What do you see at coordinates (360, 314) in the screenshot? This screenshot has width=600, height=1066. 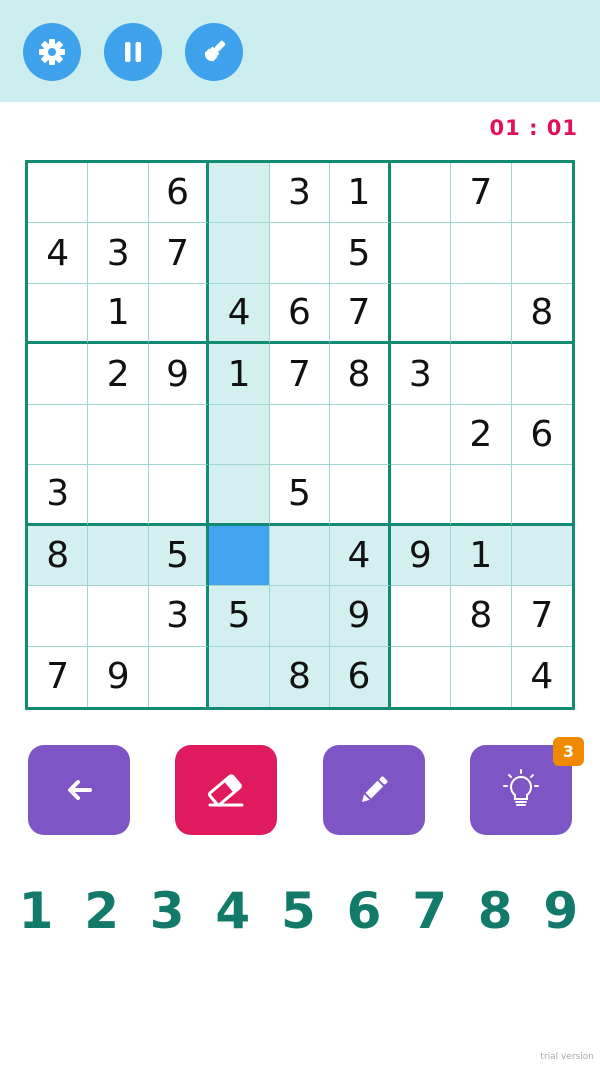 I see `board-cell-r3c6: 7` at bounding box center [360, 314].